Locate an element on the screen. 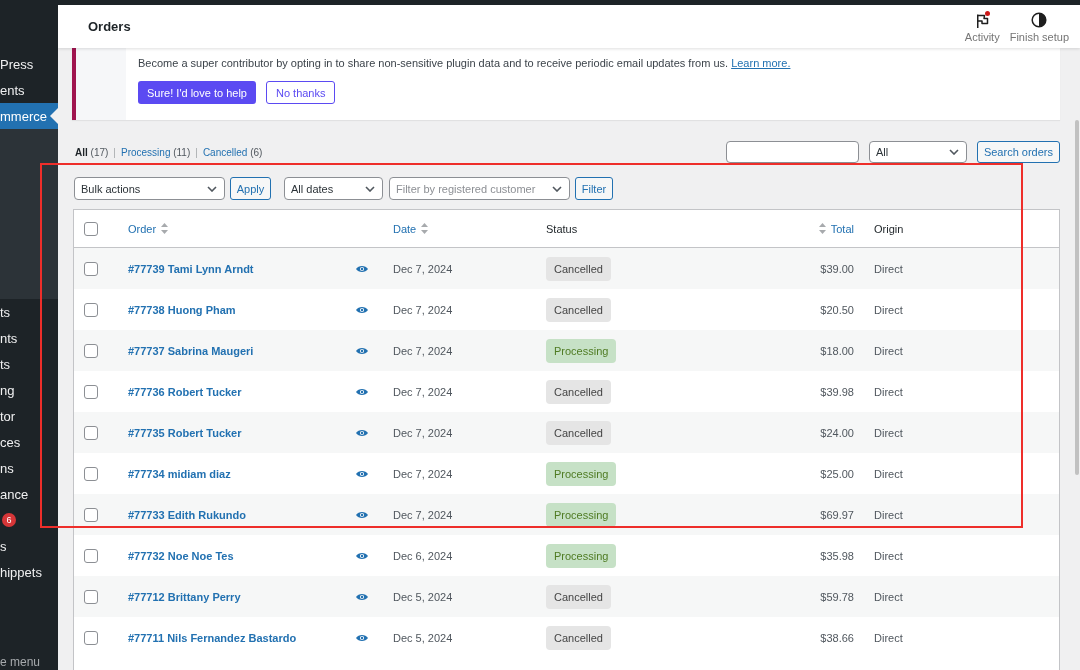 This screenshot has width=1080, height=670. search-orders-button: Search orders is located at coordinates (1018, 152).